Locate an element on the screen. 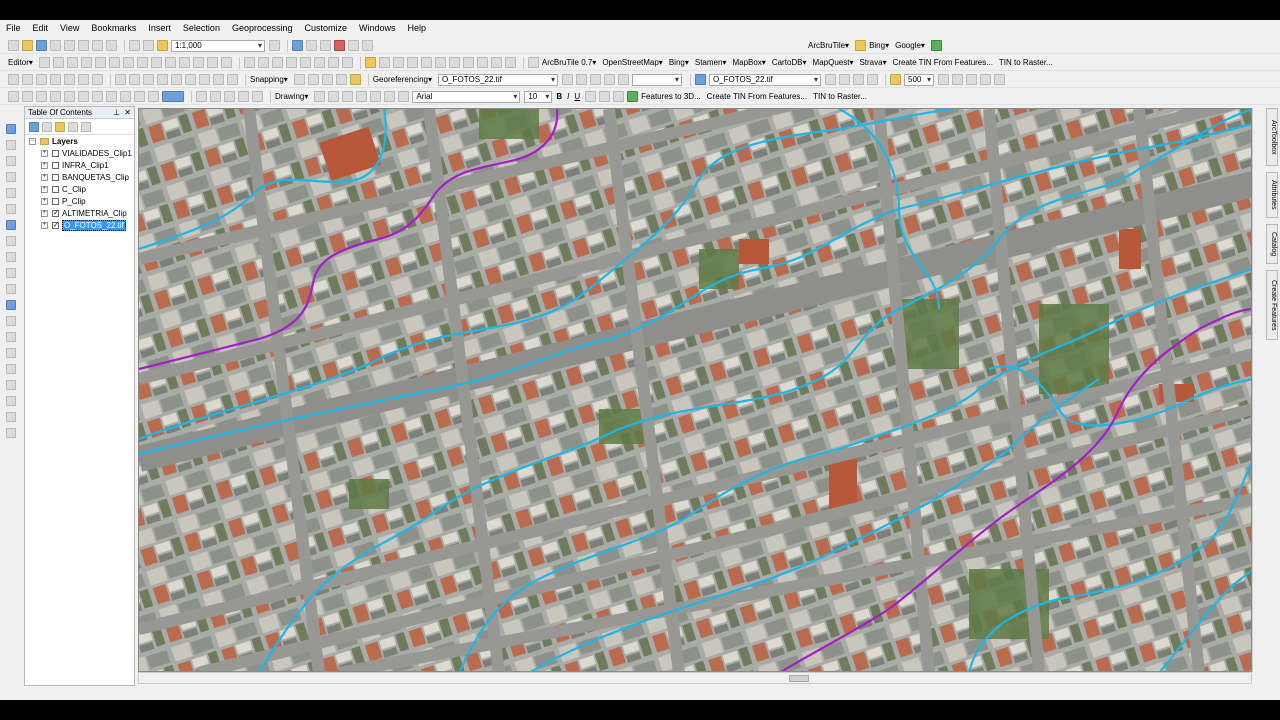  map-topology-icon is located at coordinates (27, 79).